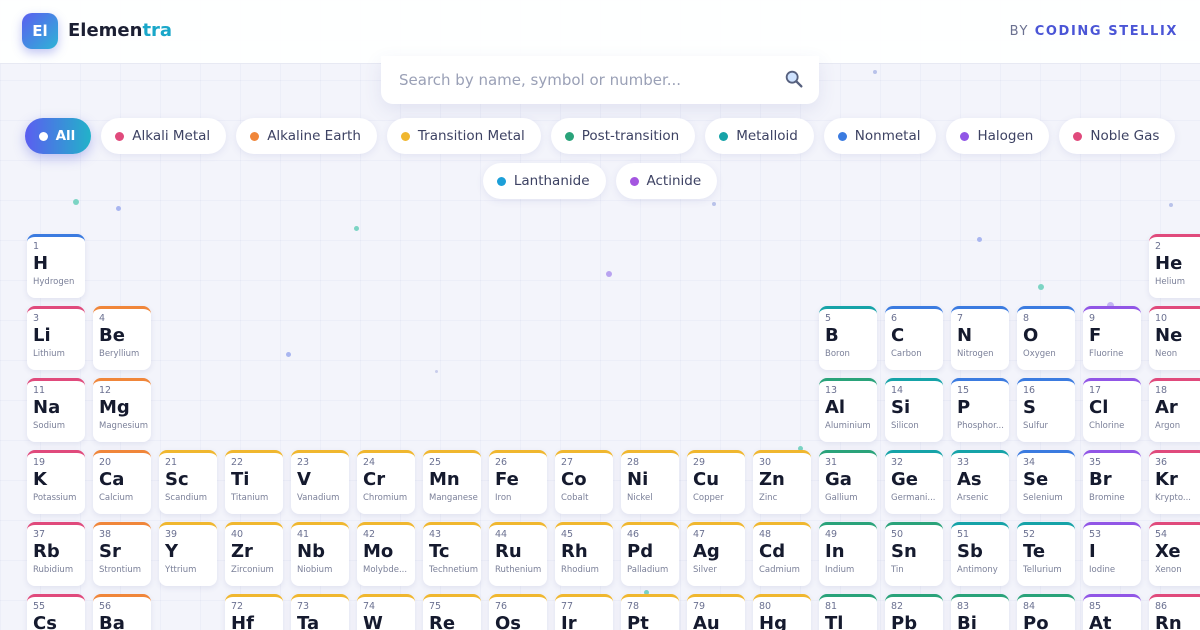 The width and height of the screenshot is (1200, 630). Describe the element at coordinates (650, 612) in the screenshot. I see `element-tile-pt: 78PtPlatinum` at that location.